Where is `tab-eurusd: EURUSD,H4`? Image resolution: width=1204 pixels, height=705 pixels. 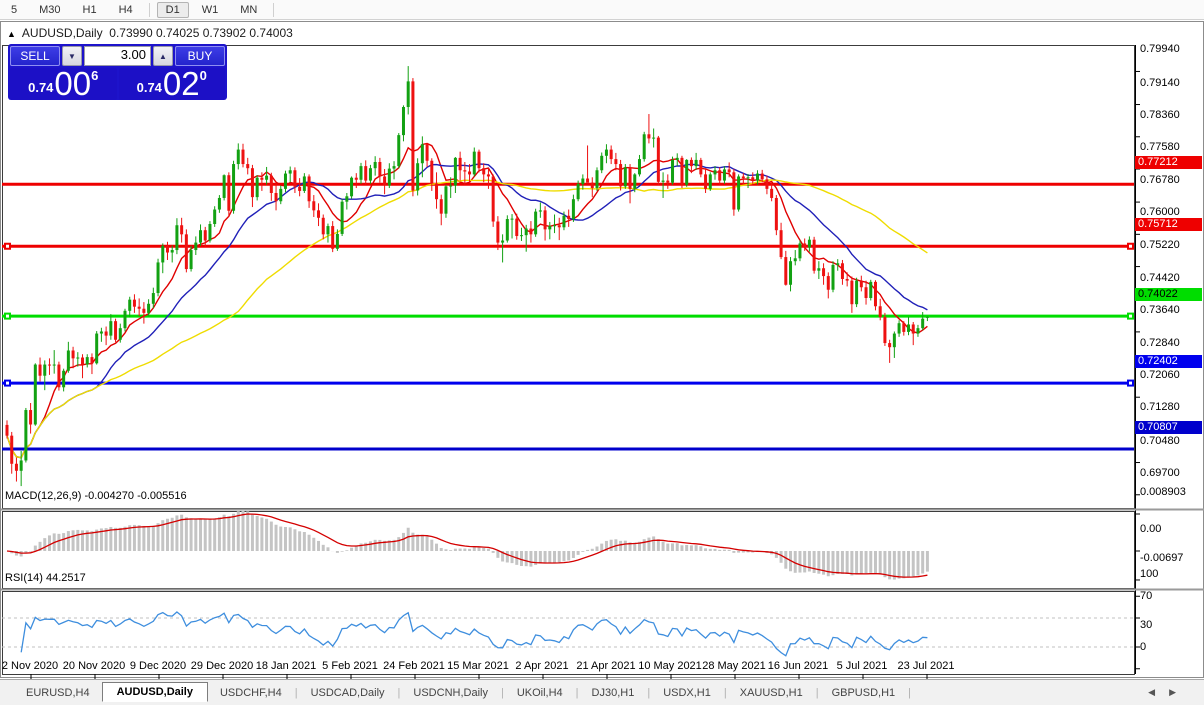
tab-eurusd: EURUSD,H4 is located at coordinates (58, 693).